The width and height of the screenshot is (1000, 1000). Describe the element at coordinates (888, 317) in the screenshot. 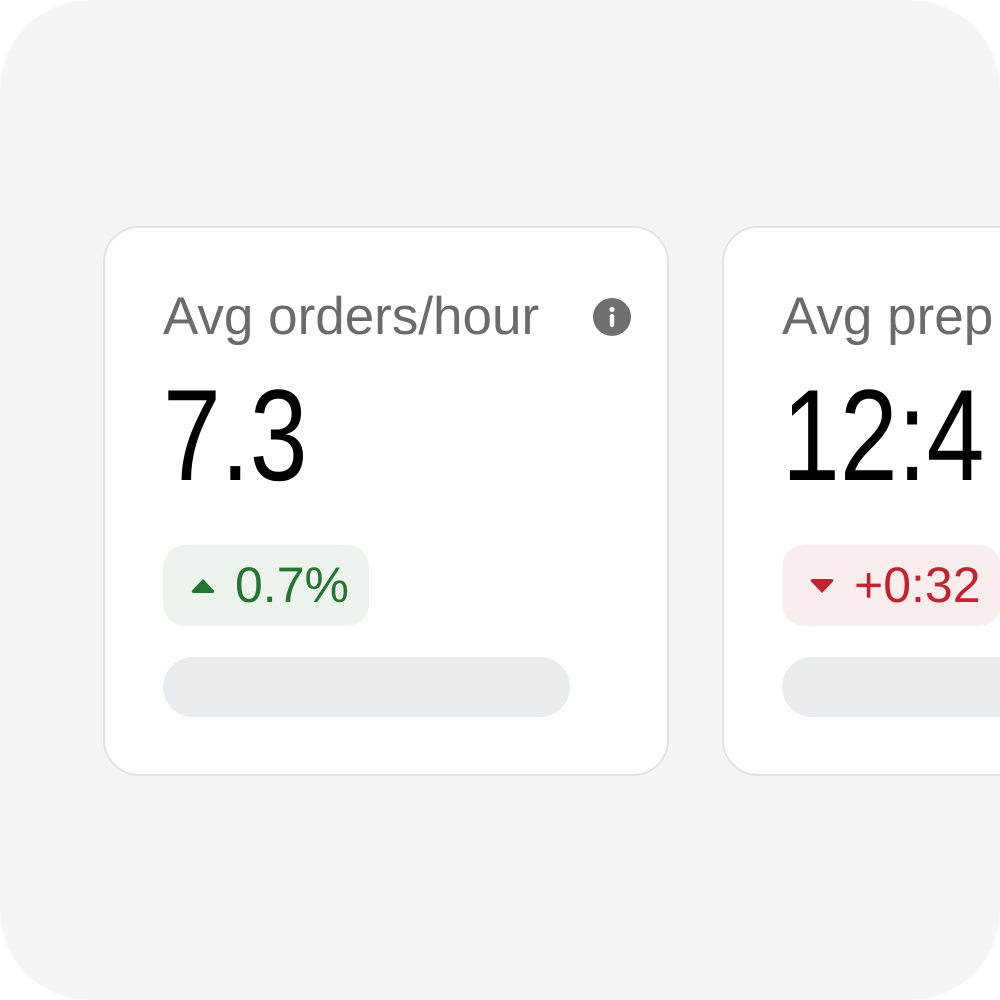

I see `card-title: Avg prep` at that location.